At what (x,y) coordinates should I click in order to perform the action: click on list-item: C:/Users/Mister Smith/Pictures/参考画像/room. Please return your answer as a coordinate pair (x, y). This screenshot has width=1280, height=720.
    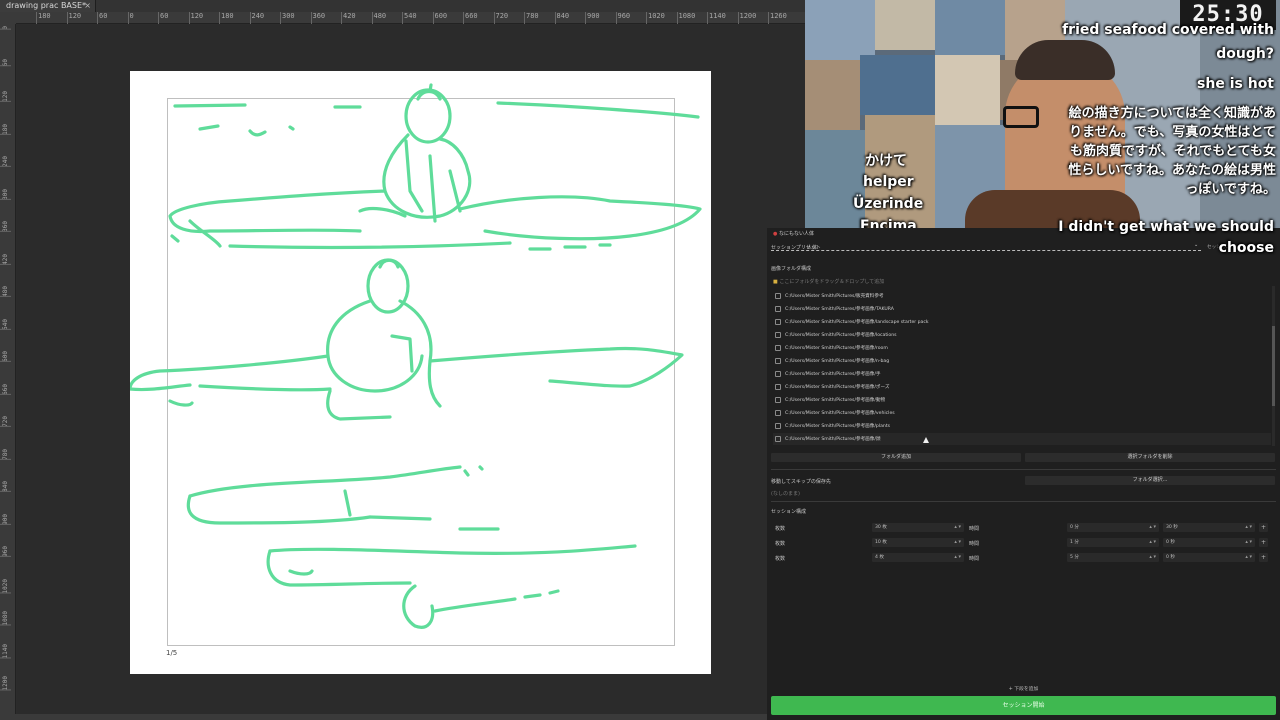
    Looking at the image, I should click on (1022, 348).